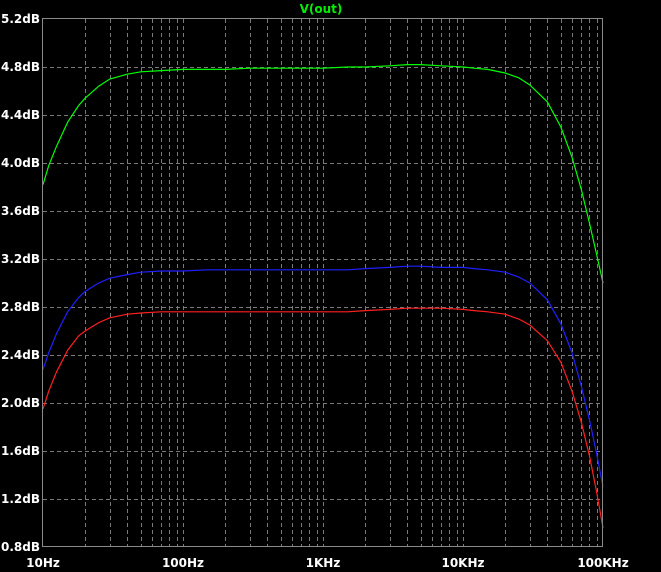 Image resolution: width=661 pixels, height=572 pixels. What do you see at coordinates (43, 563) in the screenshot?
I see `x-tick-label: 10Hz` at bounding box center [43, 563].